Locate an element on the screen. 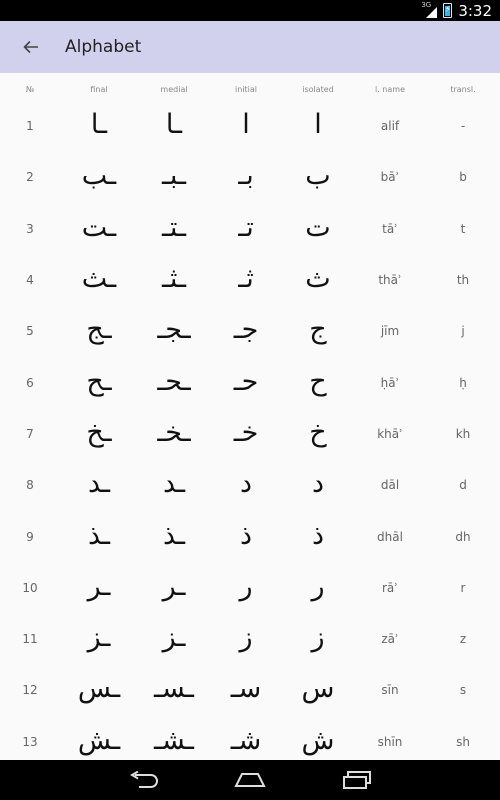 The width and height of the screenshot is (500, 800). initial-form: شـ is located at coordinates (246, 740).